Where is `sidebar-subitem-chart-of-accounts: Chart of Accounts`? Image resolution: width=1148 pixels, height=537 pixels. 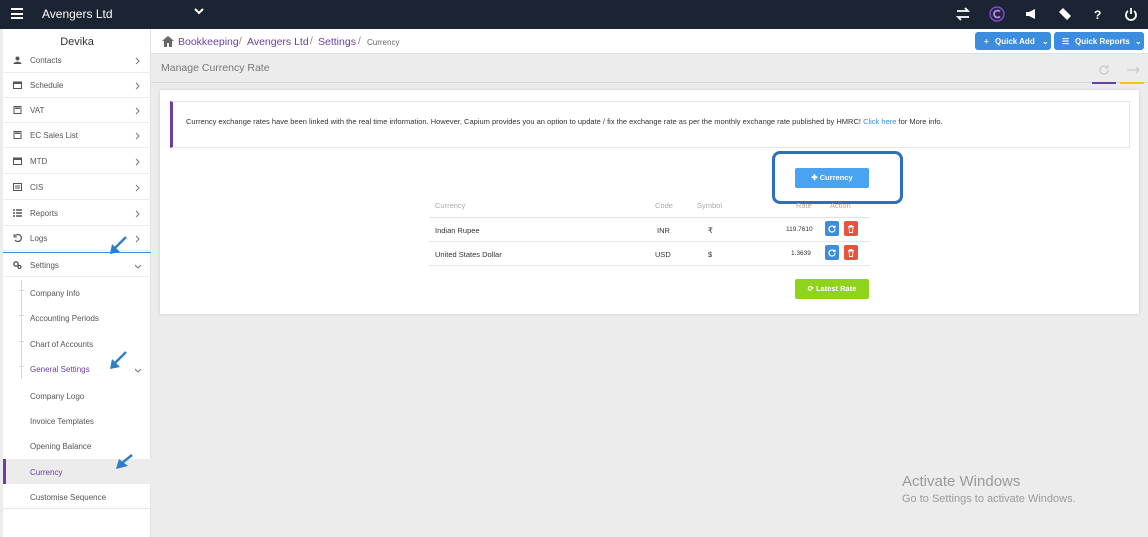
sidebar-subitem-chart-of-accounts: Chart of Accounts is located at coordinates (77, 343).